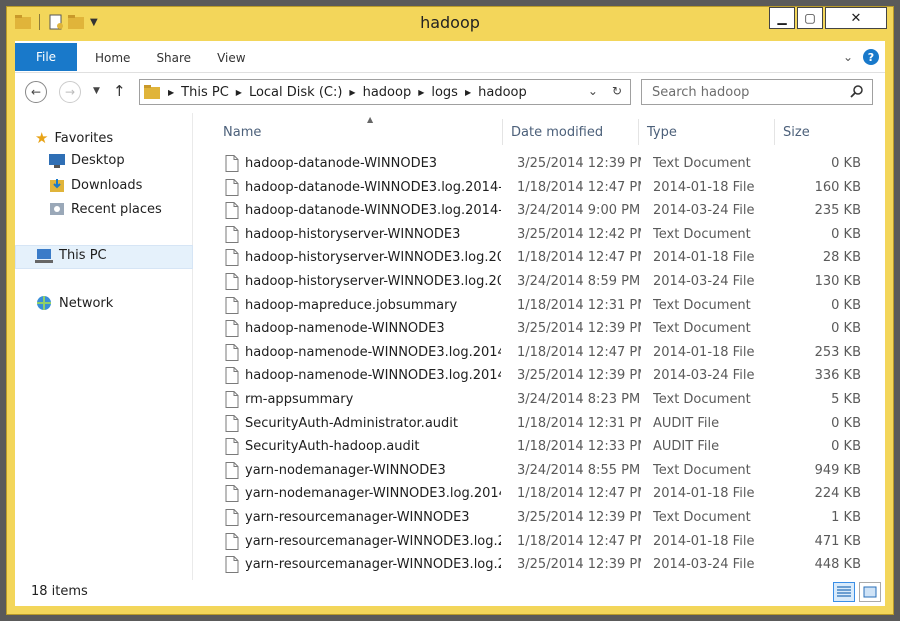  Describe the element at coordinates (857, 592) in the screenshot. I see `view-buttons` at that location.